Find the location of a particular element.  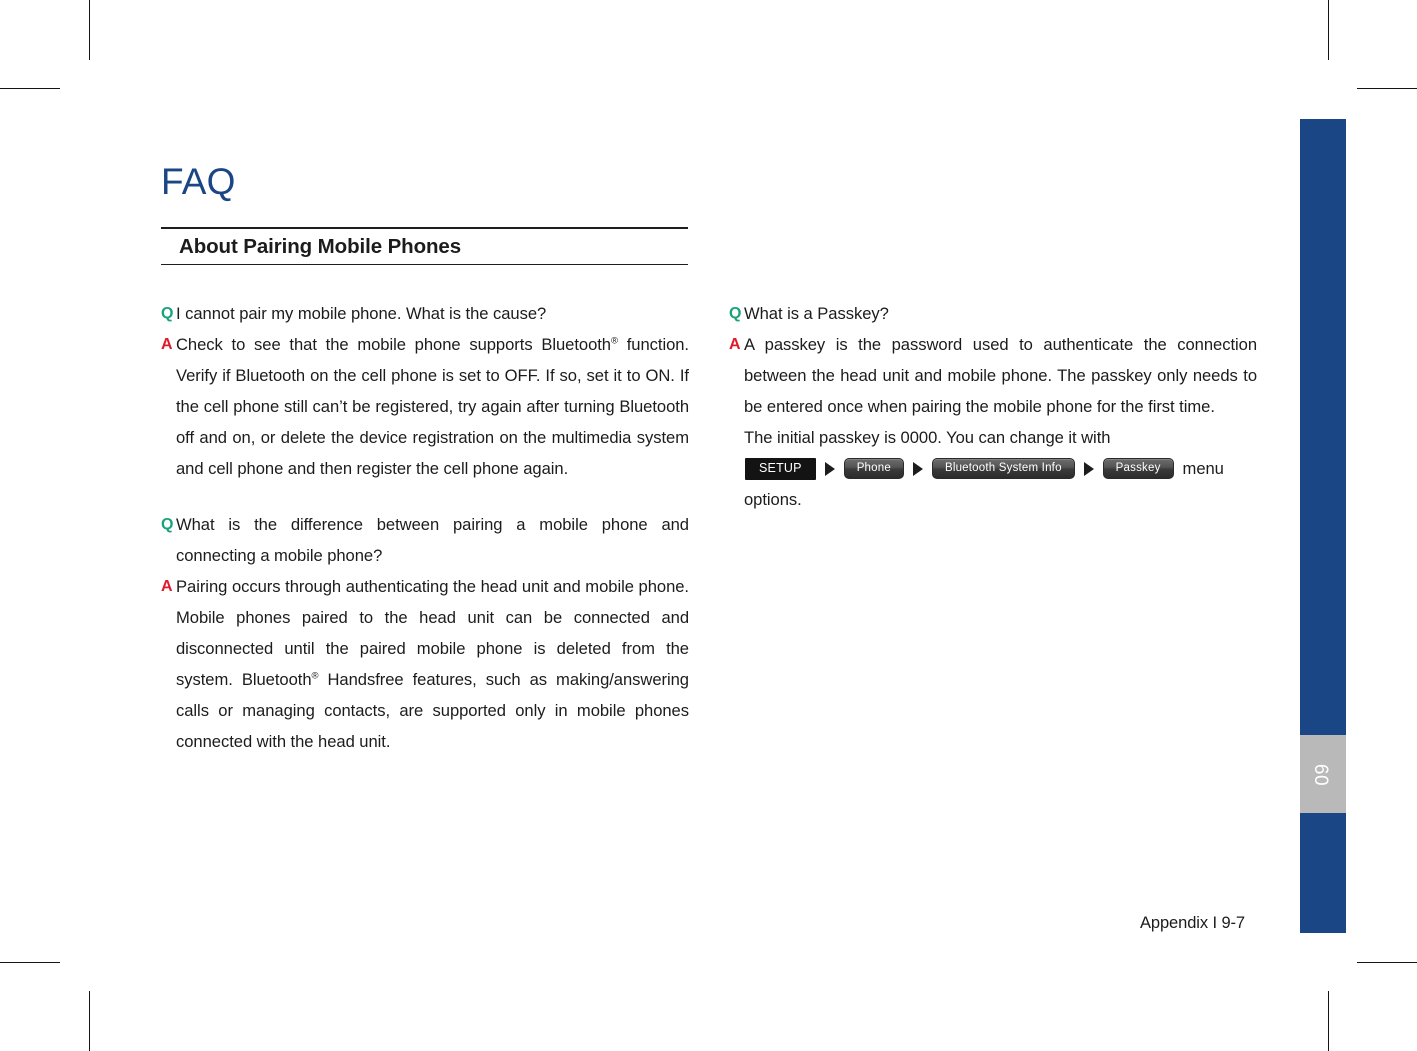

chapter-number-block: 09 is located at coordinates (1323, 774).